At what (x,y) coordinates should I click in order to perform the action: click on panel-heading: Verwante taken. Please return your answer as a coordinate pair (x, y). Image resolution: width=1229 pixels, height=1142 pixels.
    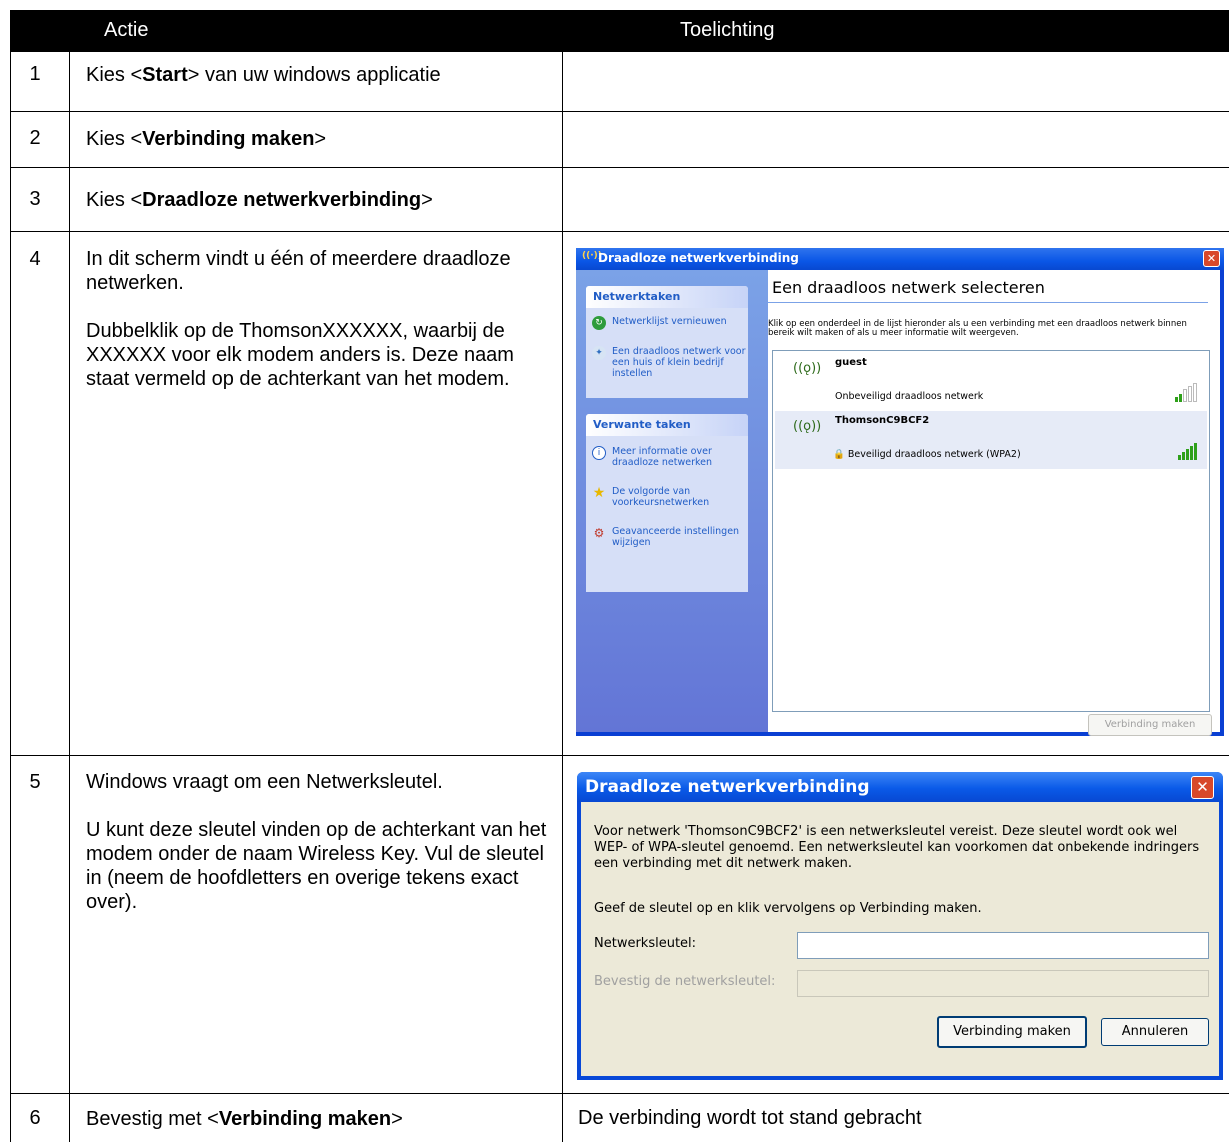
    Looking at the image, I should click on (667, 425).